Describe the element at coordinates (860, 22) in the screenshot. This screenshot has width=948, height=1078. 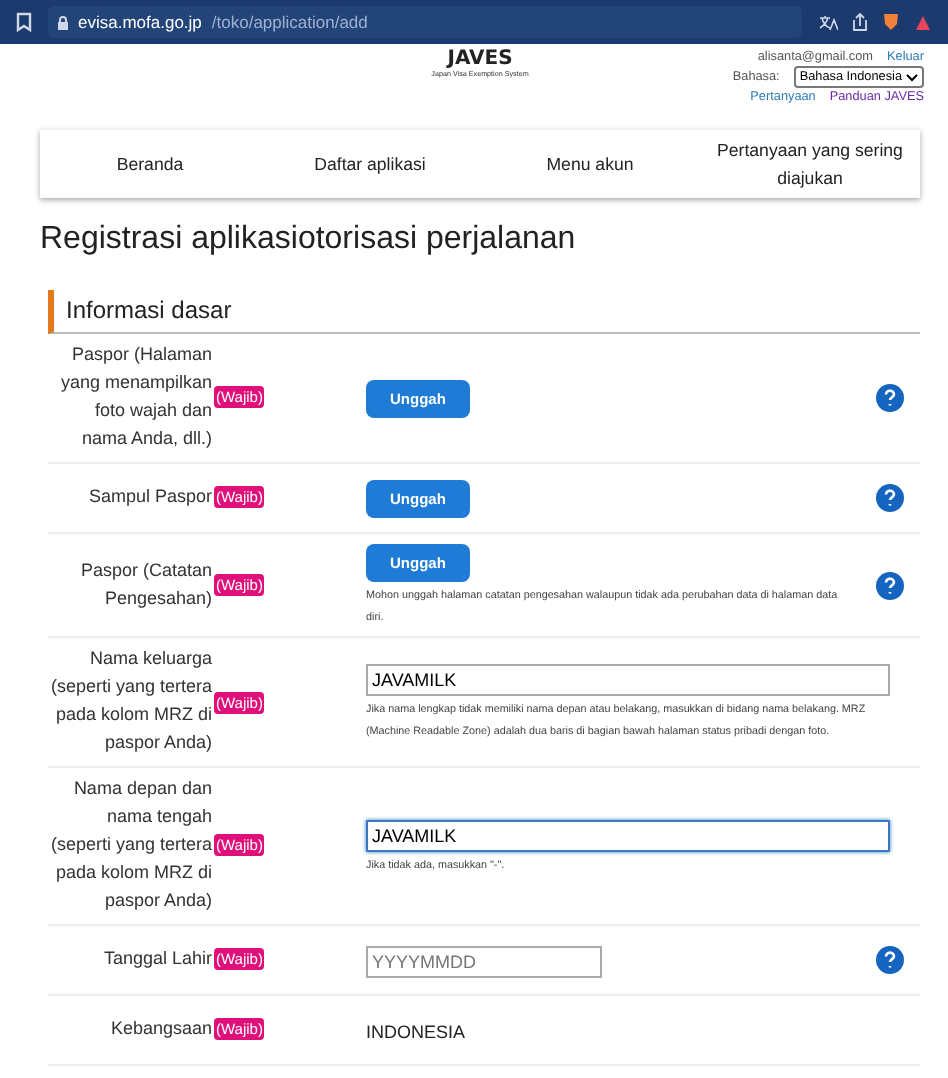
I see `share-icon` at that location.